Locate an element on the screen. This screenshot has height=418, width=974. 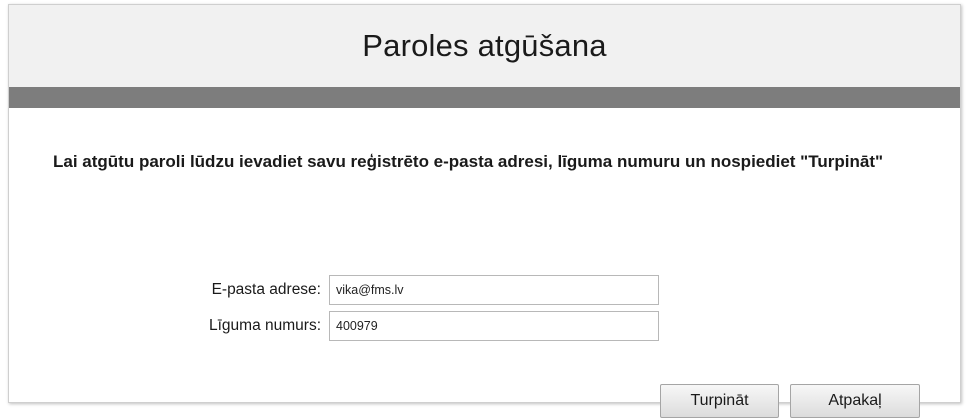
contract-label: Līguma numurs: is located at coordinates (265, 325).